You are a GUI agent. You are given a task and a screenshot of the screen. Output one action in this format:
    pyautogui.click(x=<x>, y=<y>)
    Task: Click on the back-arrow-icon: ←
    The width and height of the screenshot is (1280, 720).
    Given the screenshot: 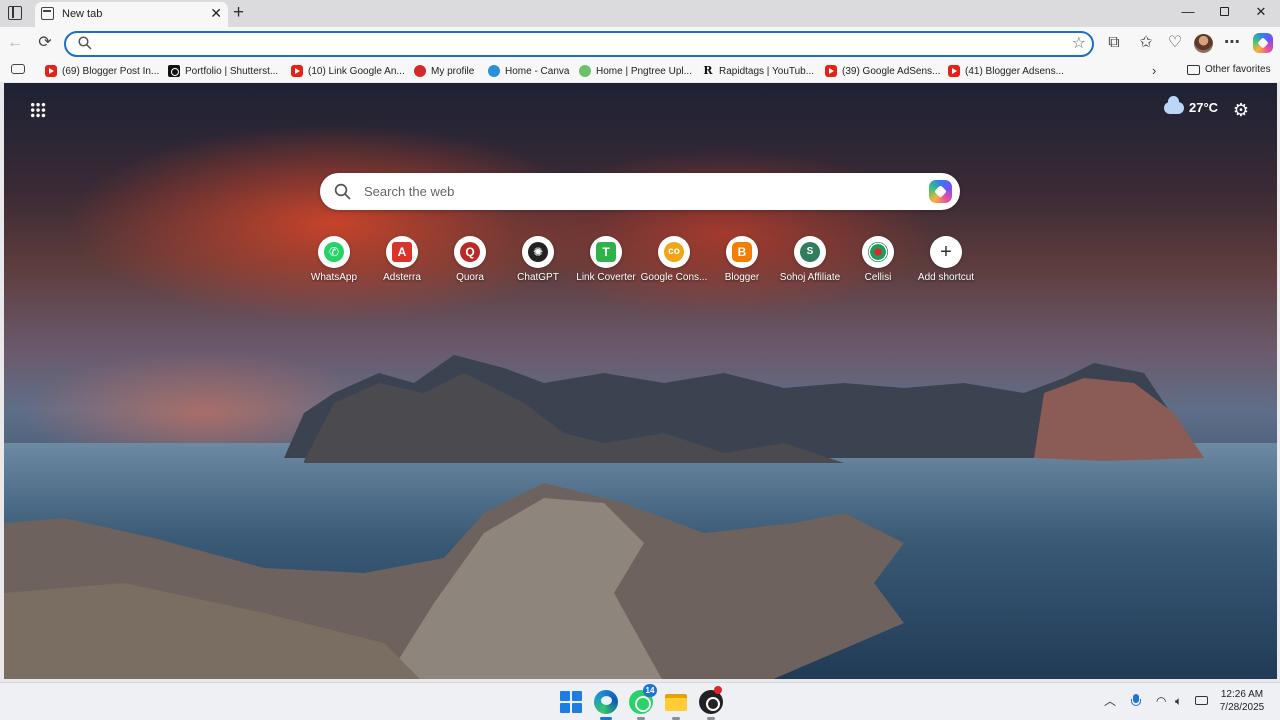 What is the action you would take?
    pyautogui.click(x=15, y=43)
    